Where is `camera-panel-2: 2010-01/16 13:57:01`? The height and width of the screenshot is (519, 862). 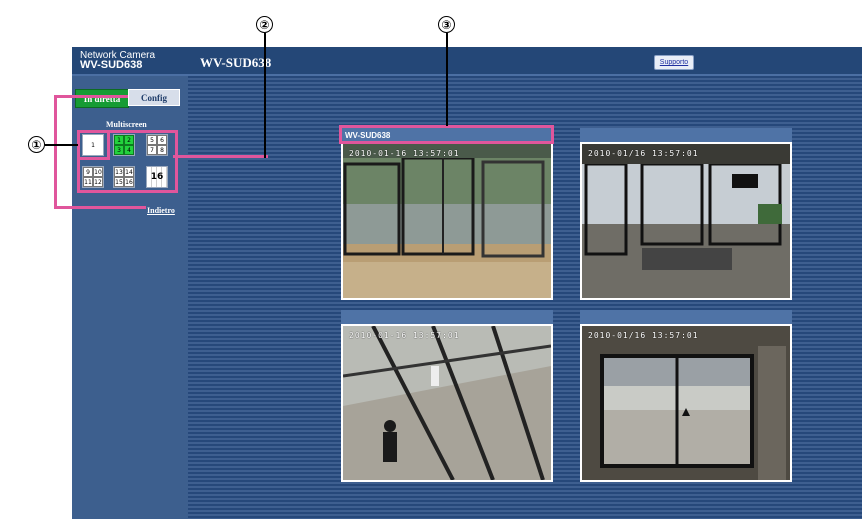
camera-panel-2: 2010-01/16 13:57:01 is located at coordinates (686, 214).